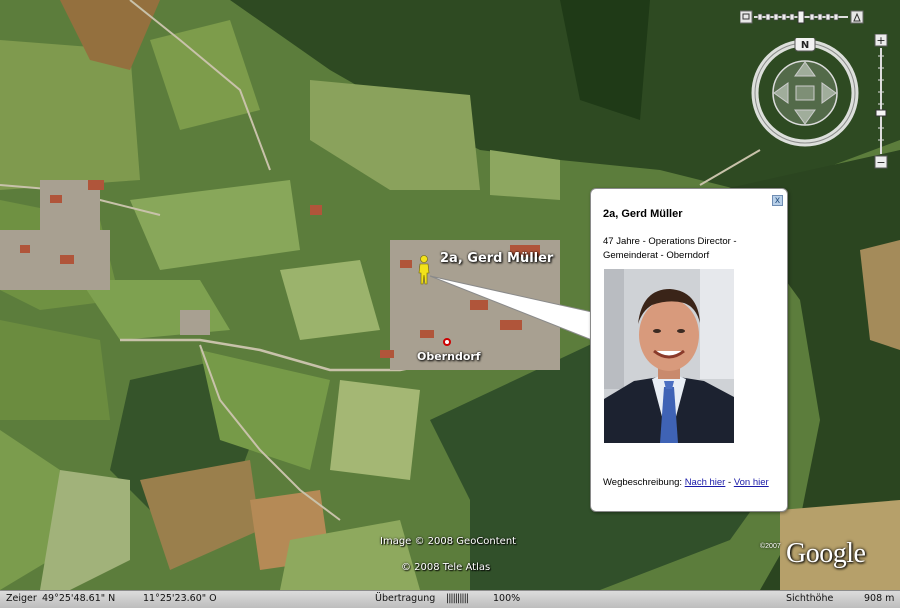 The image size is (900, 608). I want to click on portrait-photo, so click(669, 356).